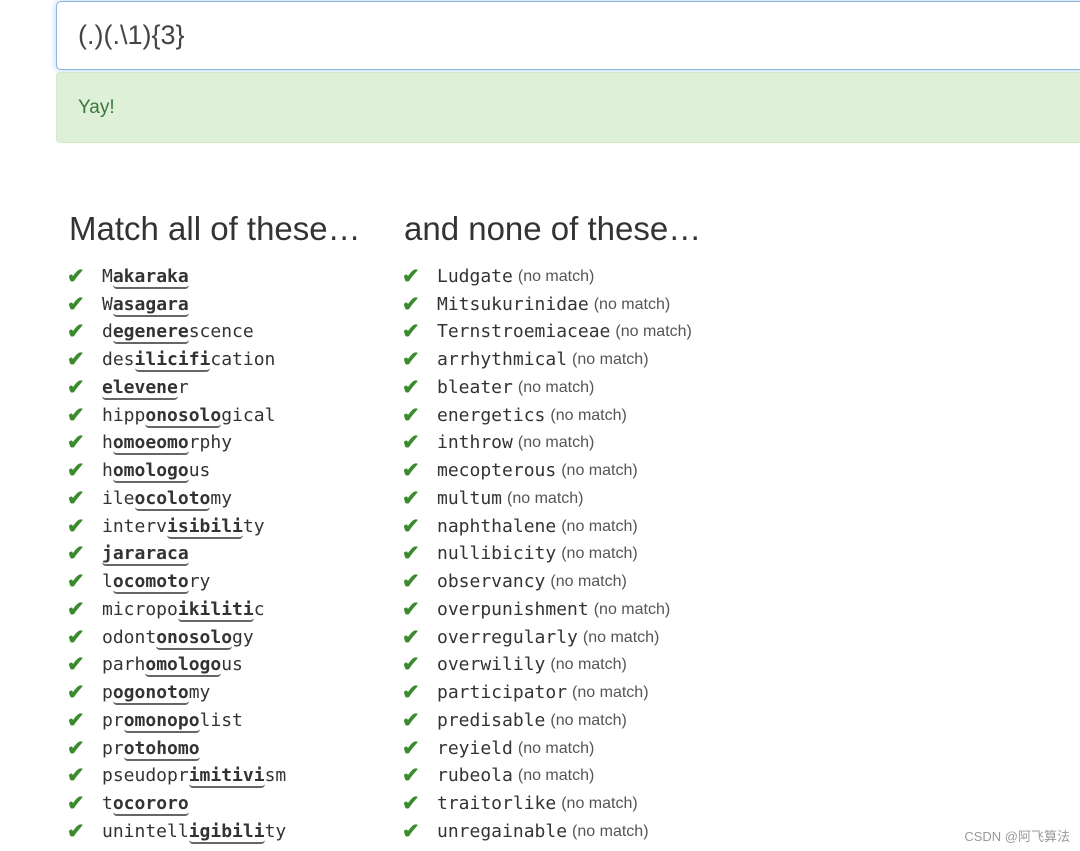 Image resolution: width=1080 pixels, height=851 pixels. I want to click on match-list-item: ✔ ileocolotomy, so click(176, 499).